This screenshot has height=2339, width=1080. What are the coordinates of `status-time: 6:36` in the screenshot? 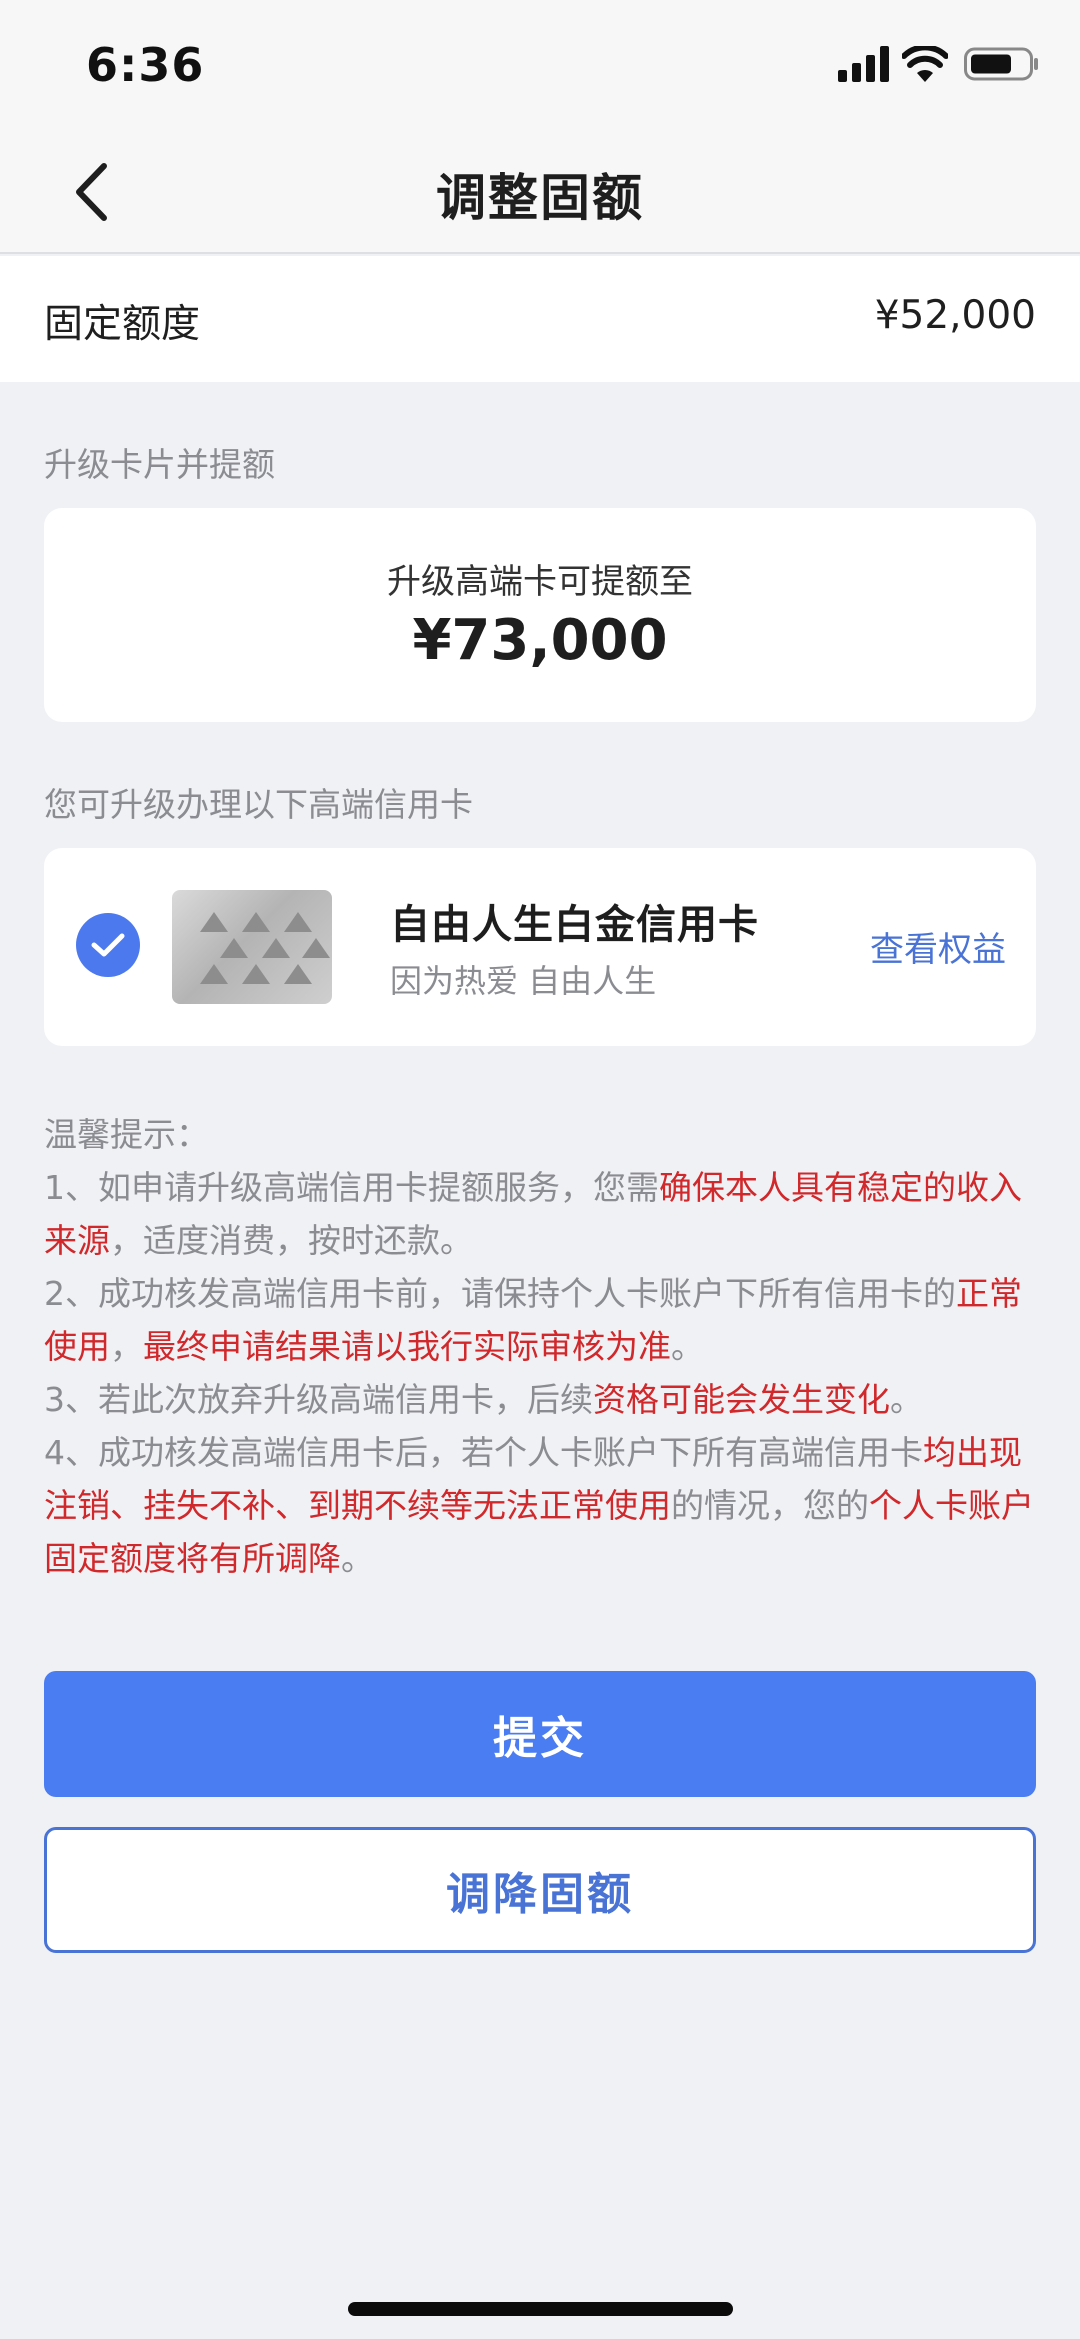 It's located at (145, 65).